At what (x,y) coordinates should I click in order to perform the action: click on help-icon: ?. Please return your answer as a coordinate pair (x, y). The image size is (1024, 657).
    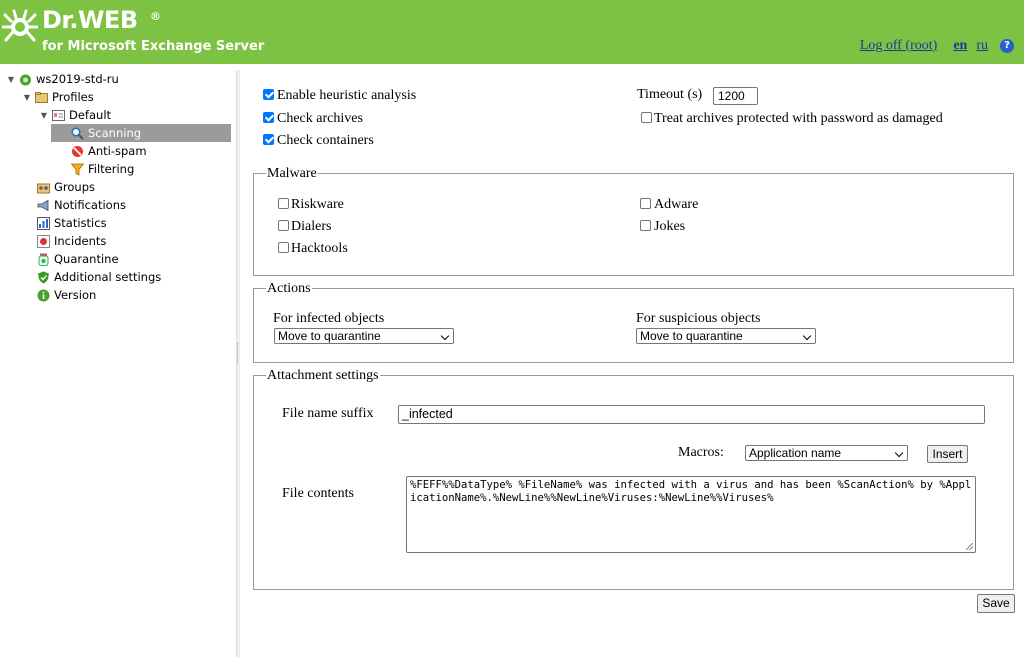
    Looking at the image, I should click on (1007, 46).